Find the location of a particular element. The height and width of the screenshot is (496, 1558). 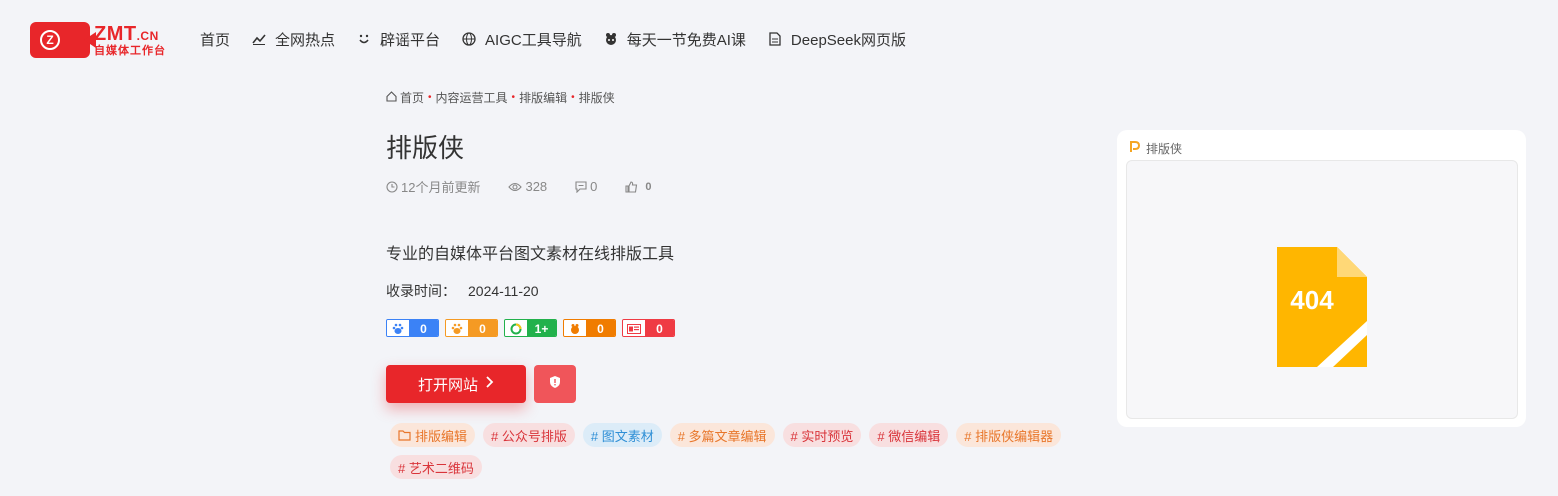

nav-item-label: 全网热点 is located at coordinates (305, 40).